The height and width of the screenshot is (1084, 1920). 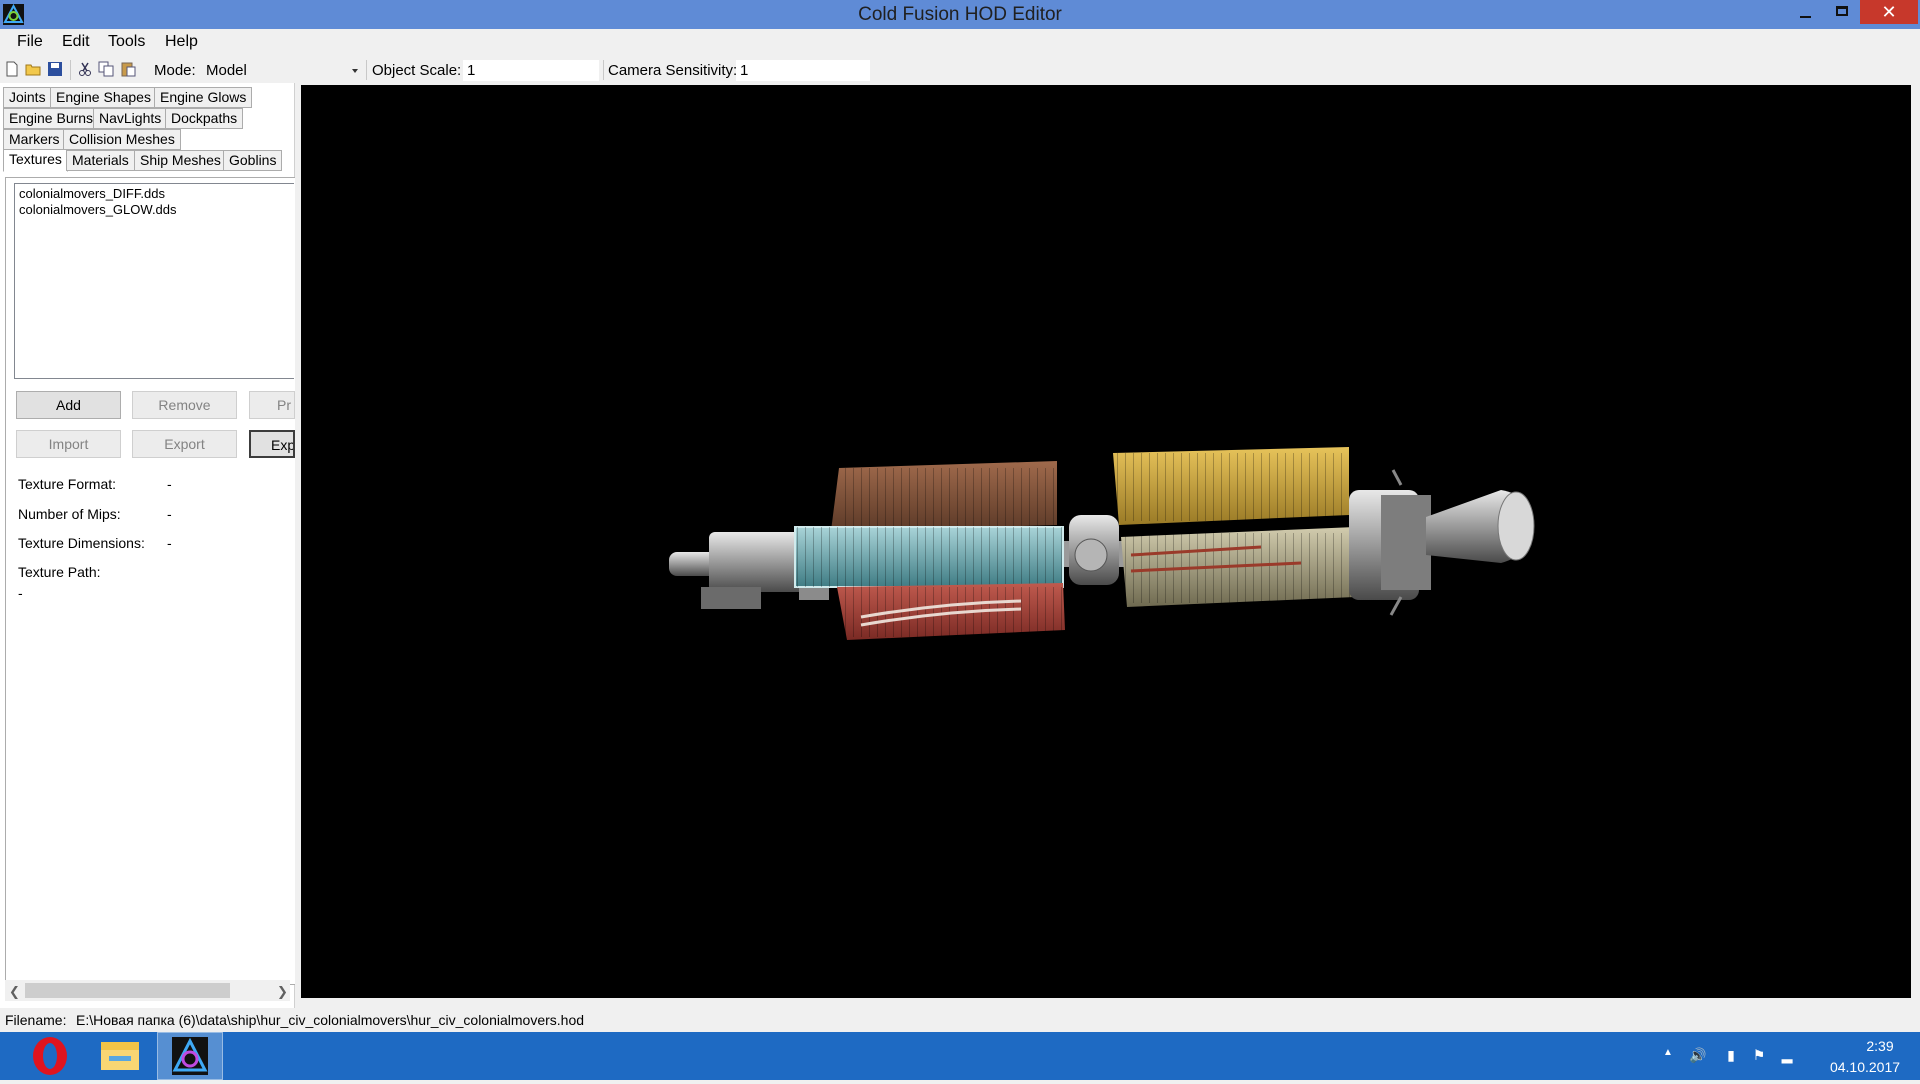 I want to click on list-item: colonialmovers_DIFF.dds, so click(x=92, y=193).